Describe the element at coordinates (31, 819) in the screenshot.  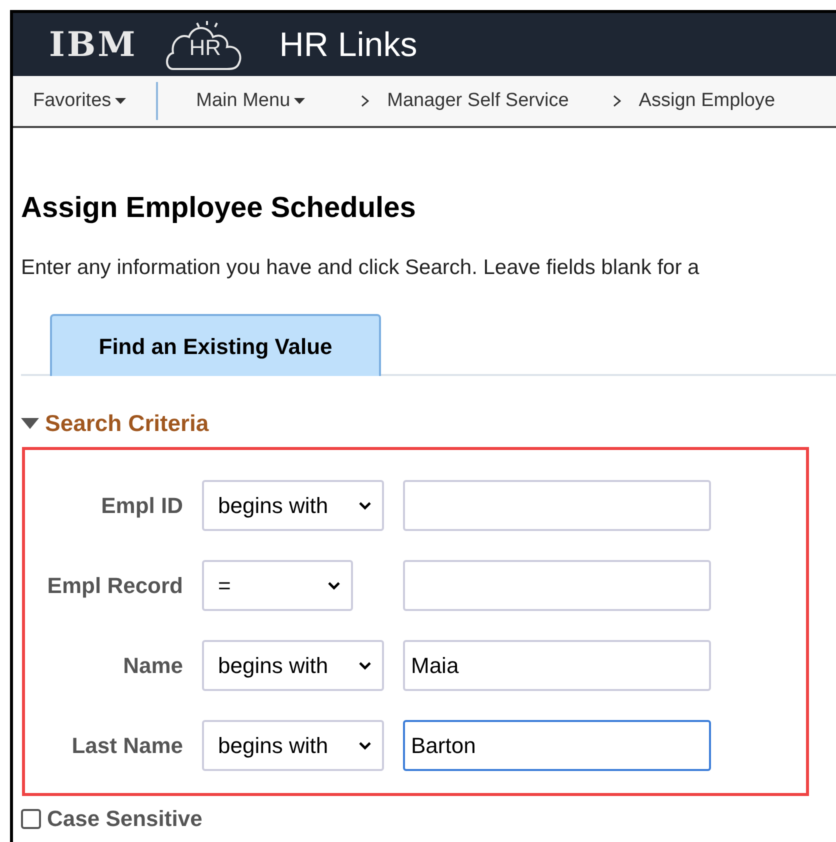
I see `case-sensitive-checkbox` at that location.